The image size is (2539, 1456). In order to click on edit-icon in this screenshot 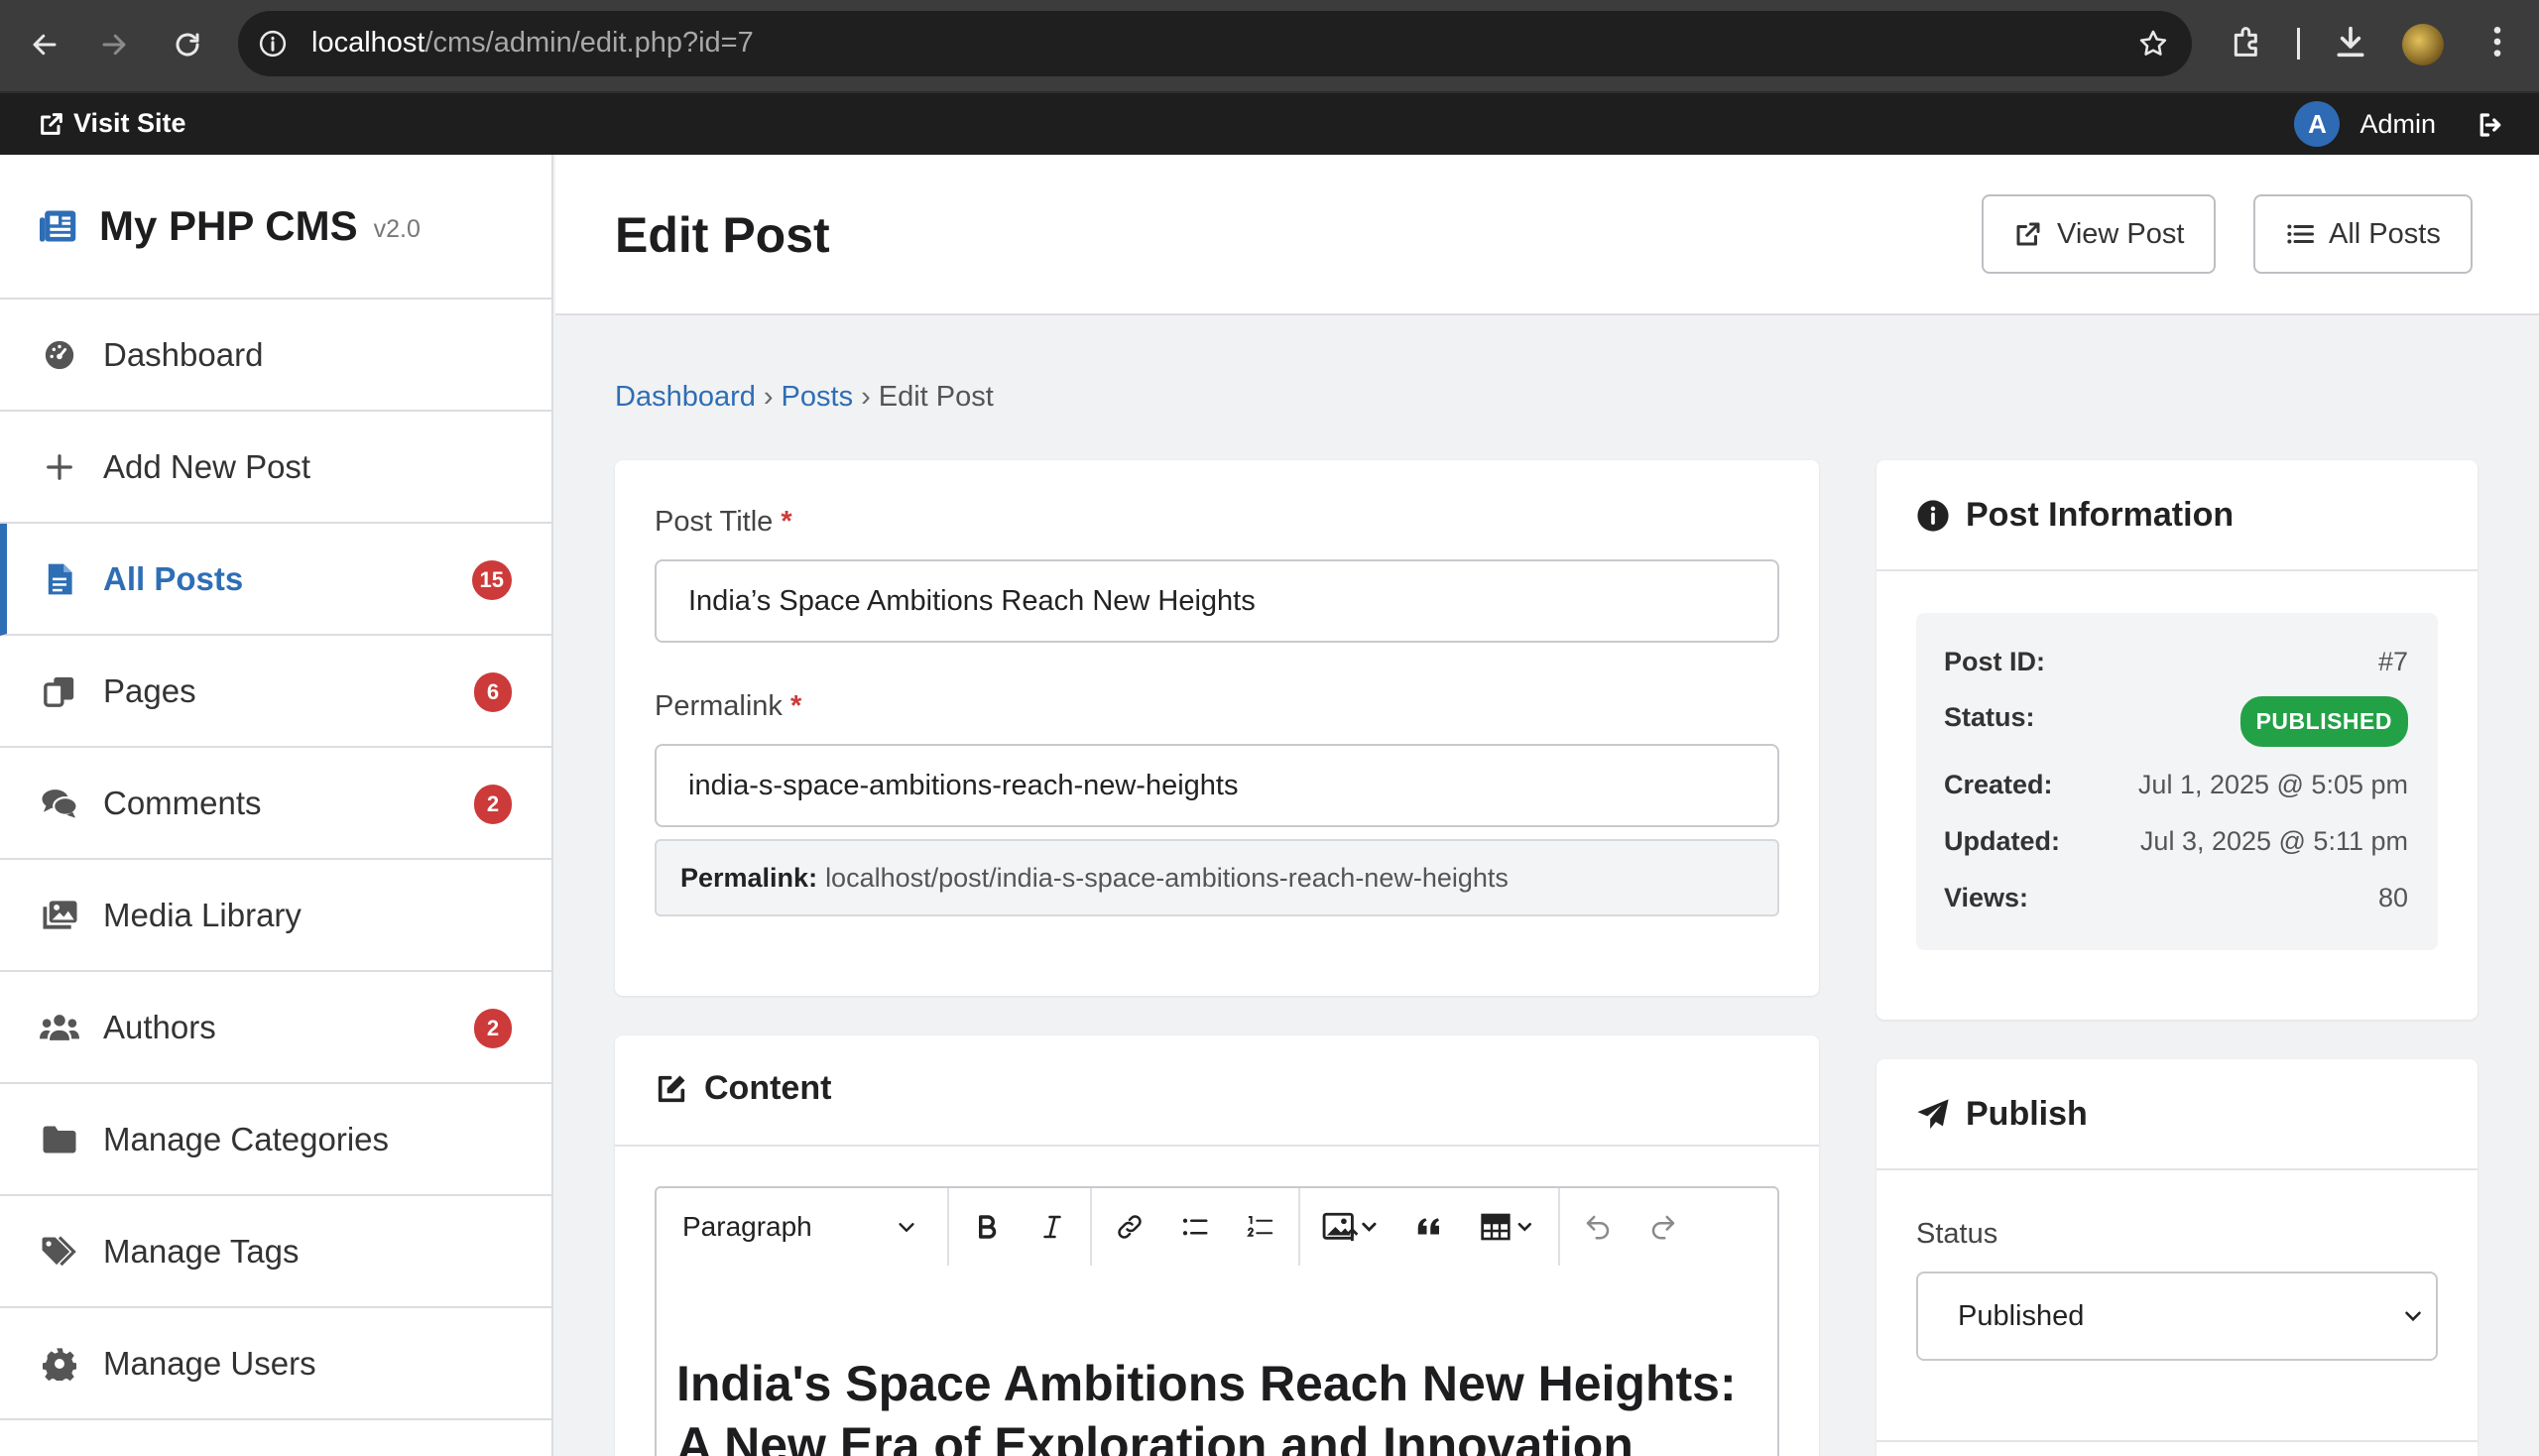, I will do `click(671, 1088)`.